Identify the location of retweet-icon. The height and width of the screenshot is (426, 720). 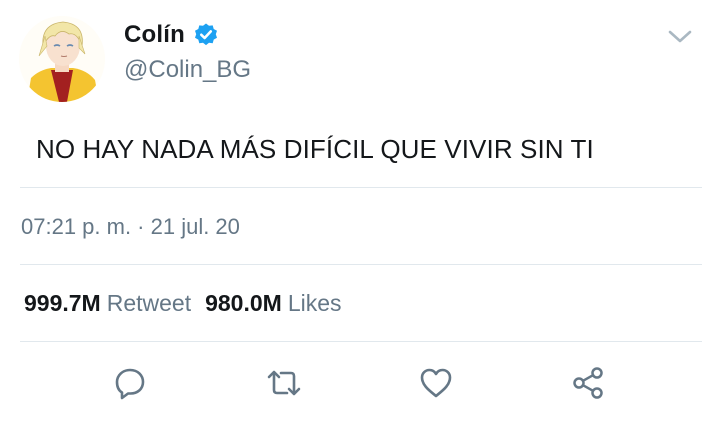
(284, 385).